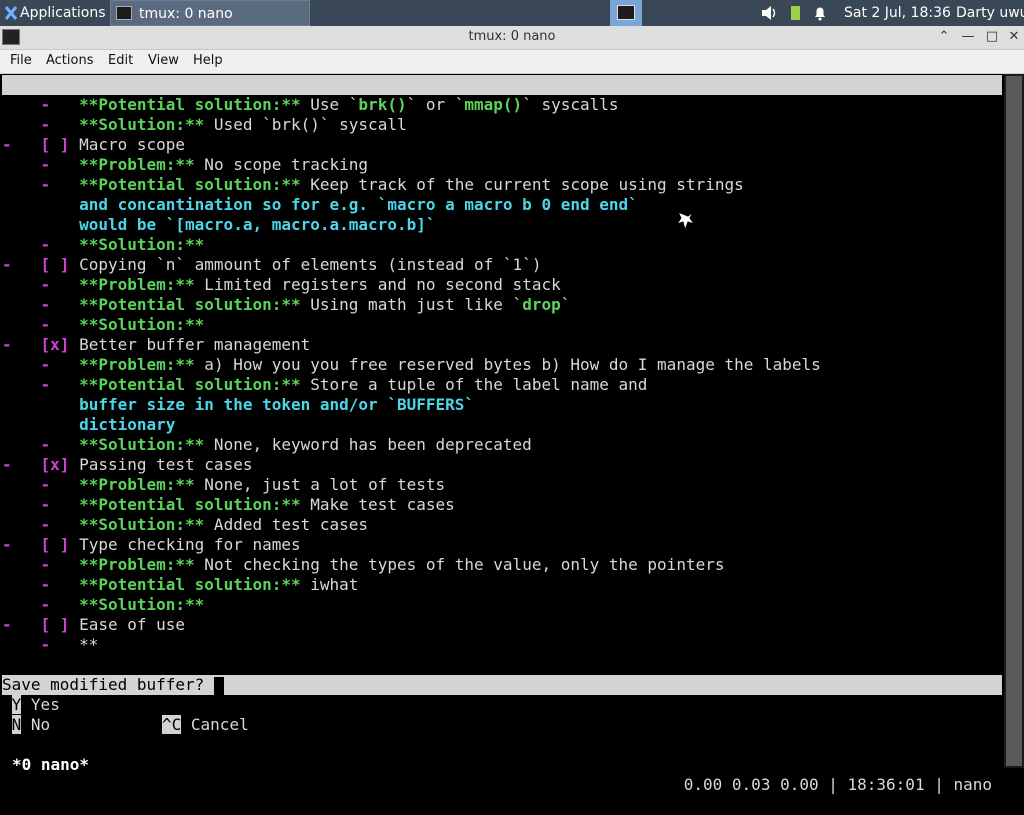  What do you see at coordinates (502, 685) in the screenshot?
I see `nano-prompt: Save modified buffer?` at bounding box center [502, 685].